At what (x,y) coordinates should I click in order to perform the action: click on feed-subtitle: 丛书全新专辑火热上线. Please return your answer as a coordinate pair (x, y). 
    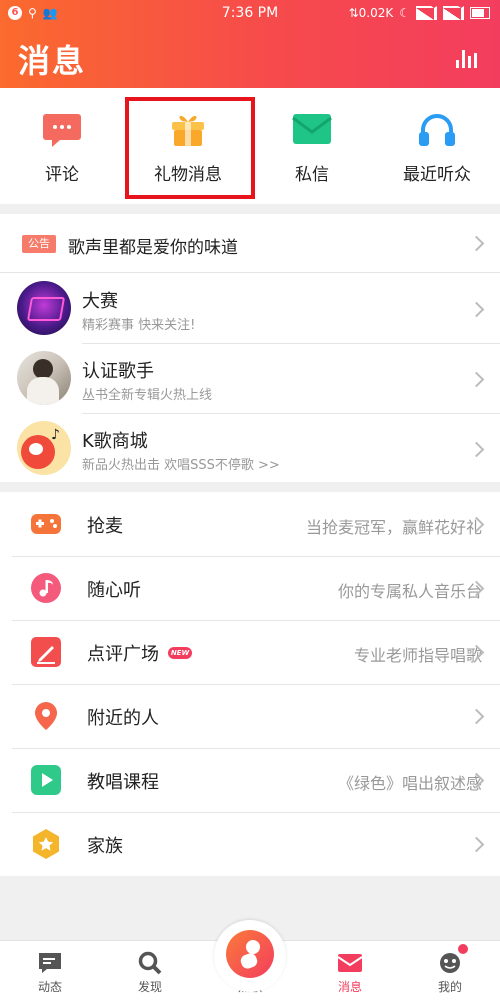
    Looking at the image, I should click on (147, 395).